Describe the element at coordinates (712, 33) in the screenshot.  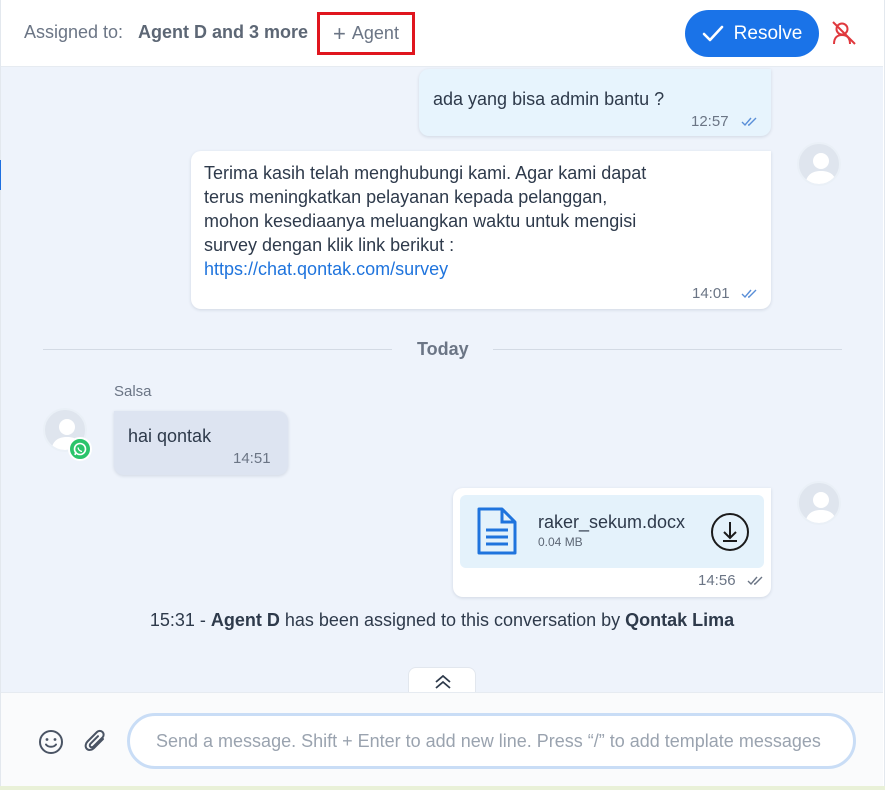
I see `check-icon` at that location.